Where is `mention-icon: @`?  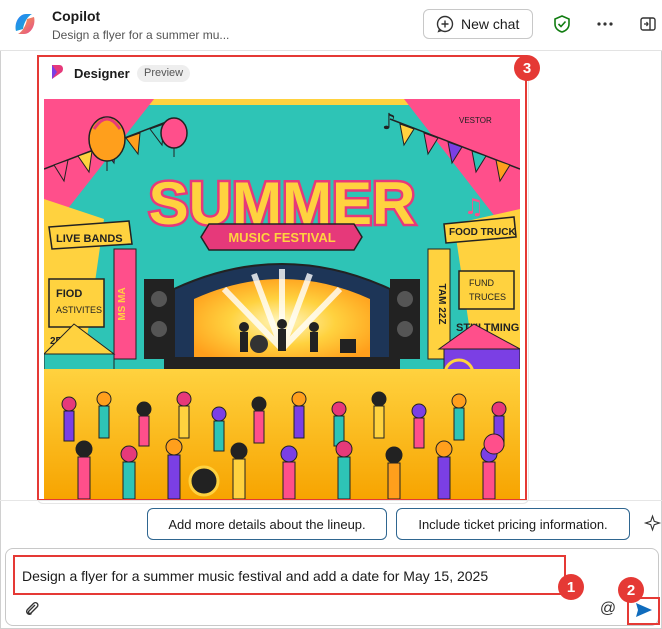 mention-icon: @ is located at coordinates (608, 609).